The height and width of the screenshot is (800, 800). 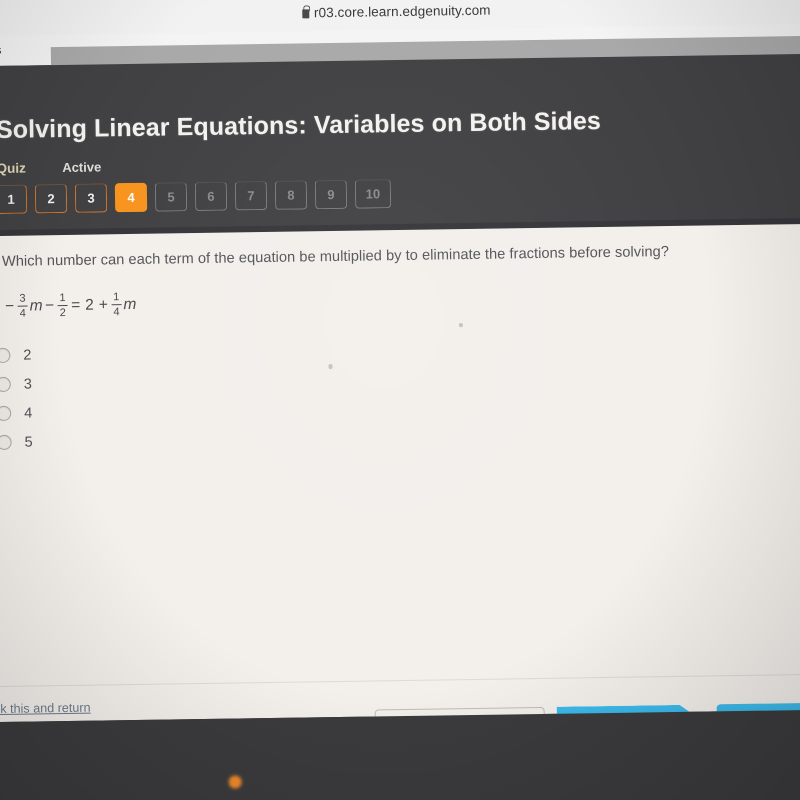 I want to click on footer-divider, so click(x=400, y=680).